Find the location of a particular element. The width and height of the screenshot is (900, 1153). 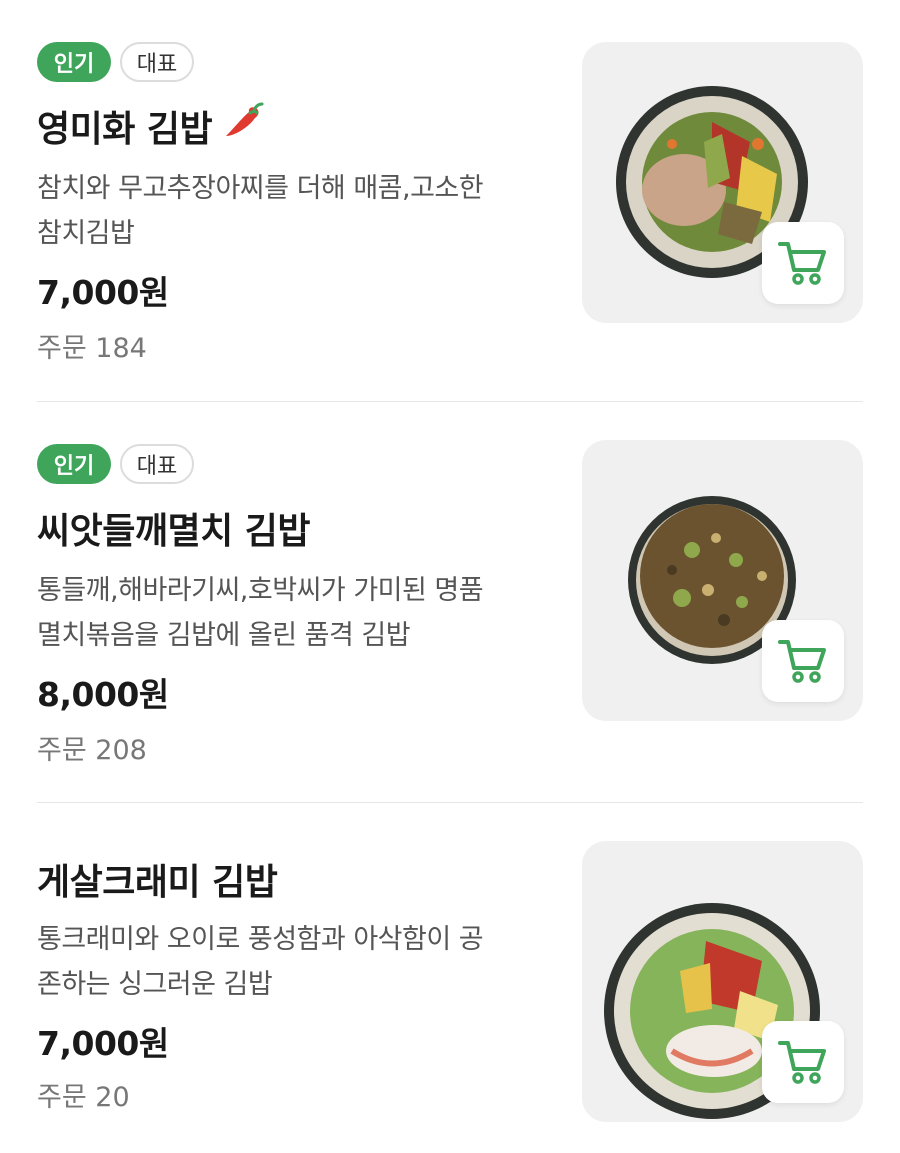

description-line: 통크래미와 오이로 풍성함과 아삭함이 공 is located at coordinates (260, 939).